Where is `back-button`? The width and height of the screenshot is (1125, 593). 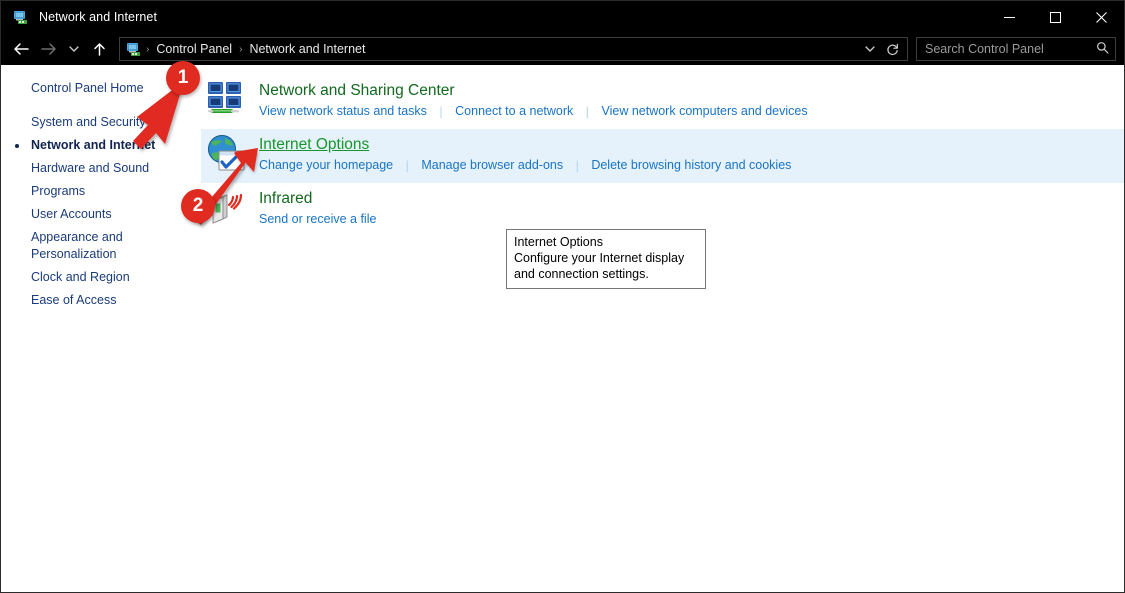 back-button is located at coordinates (21, 49).